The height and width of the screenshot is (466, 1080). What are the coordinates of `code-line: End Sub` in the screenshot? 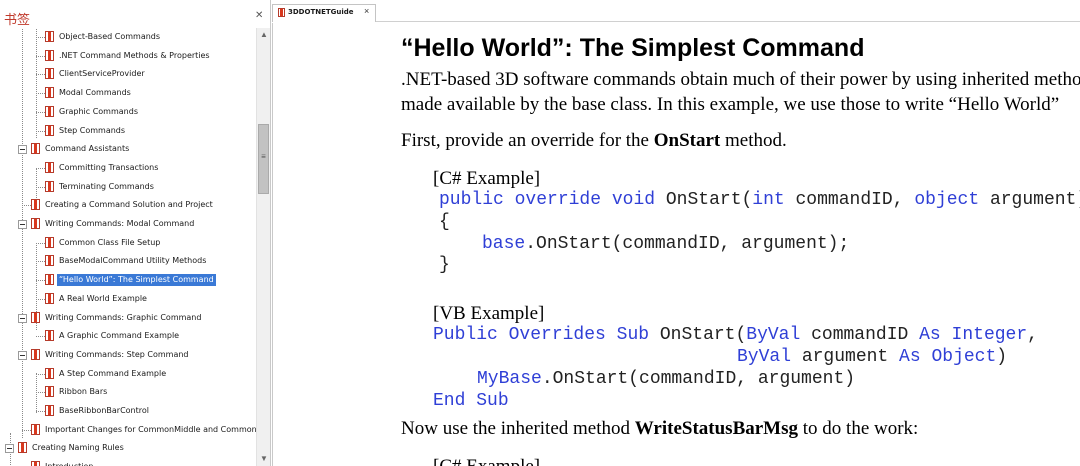 It's located at (471, 401).